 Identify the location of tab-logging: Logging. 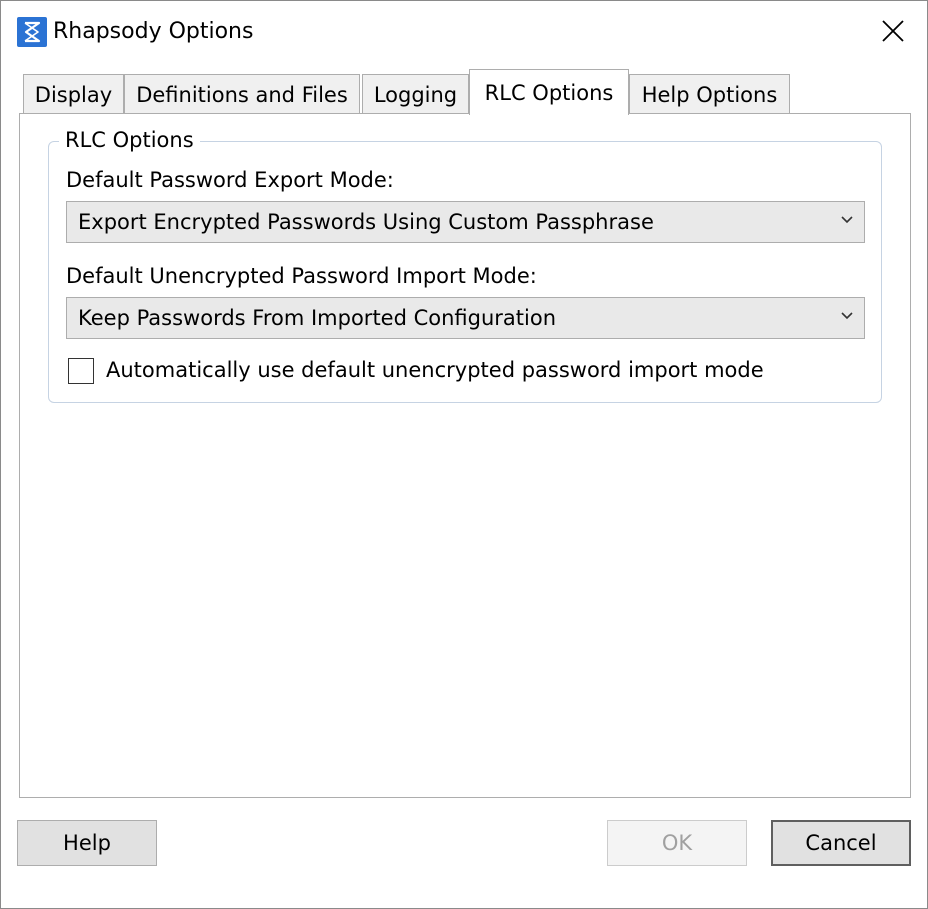
(415, 93).